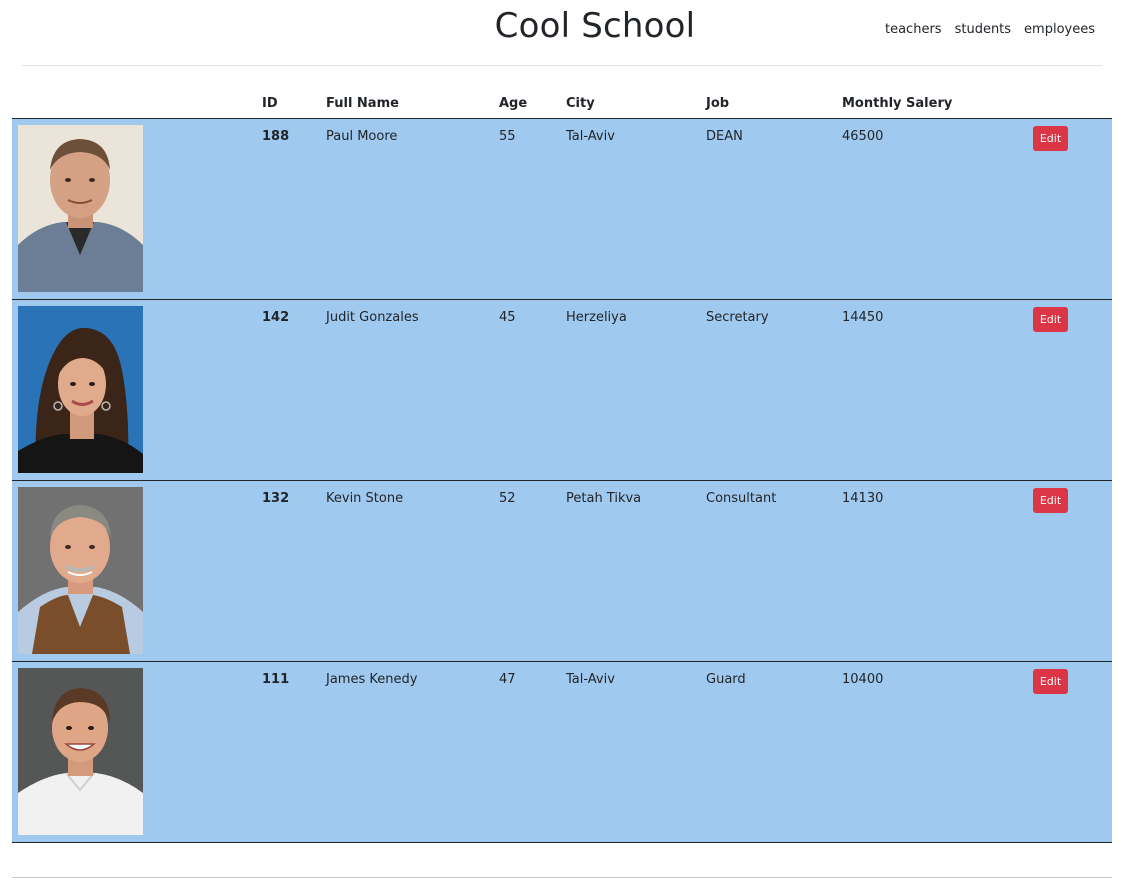  I want to click on footer-divider, so click(562, 877).